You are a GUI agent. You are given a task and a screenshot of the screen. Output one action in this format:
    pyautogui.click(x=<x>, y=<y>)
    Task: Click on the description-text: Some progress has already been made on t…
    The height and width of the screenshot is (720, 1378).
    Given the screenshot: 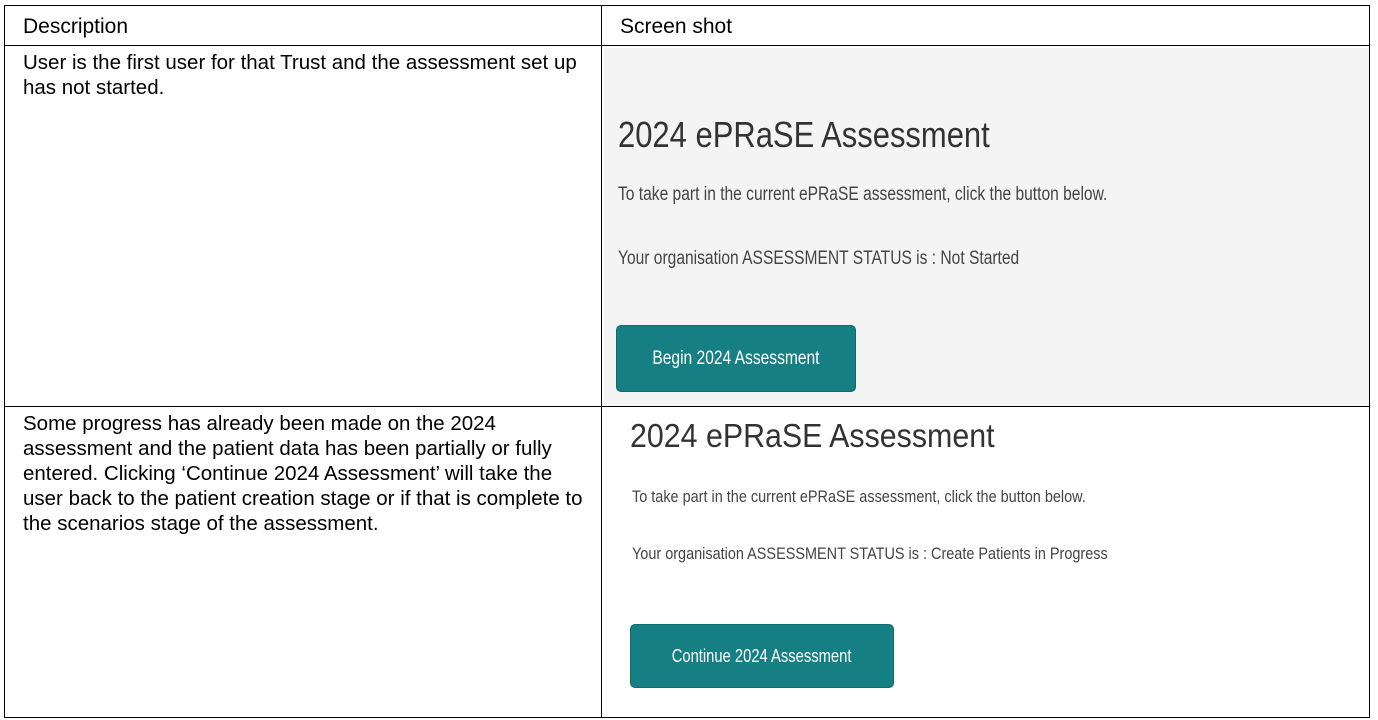 What is the action you would take?
    pyautogui.click(x=303, y=473)
    